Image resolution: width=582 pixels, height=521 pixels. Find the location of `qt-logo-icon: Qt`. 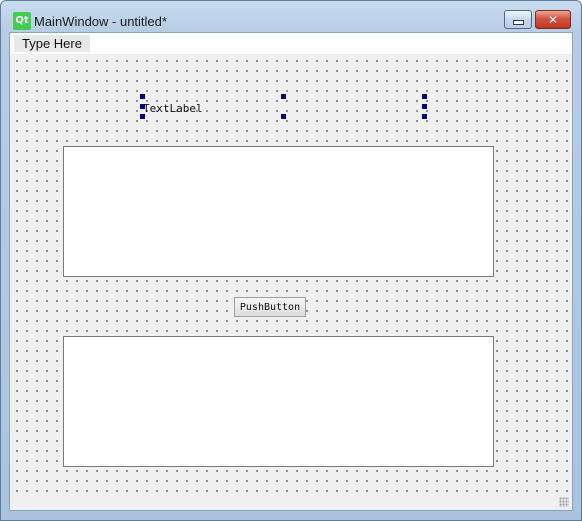

qt-logo-icon: Qt is located at coordinates (22, 21).